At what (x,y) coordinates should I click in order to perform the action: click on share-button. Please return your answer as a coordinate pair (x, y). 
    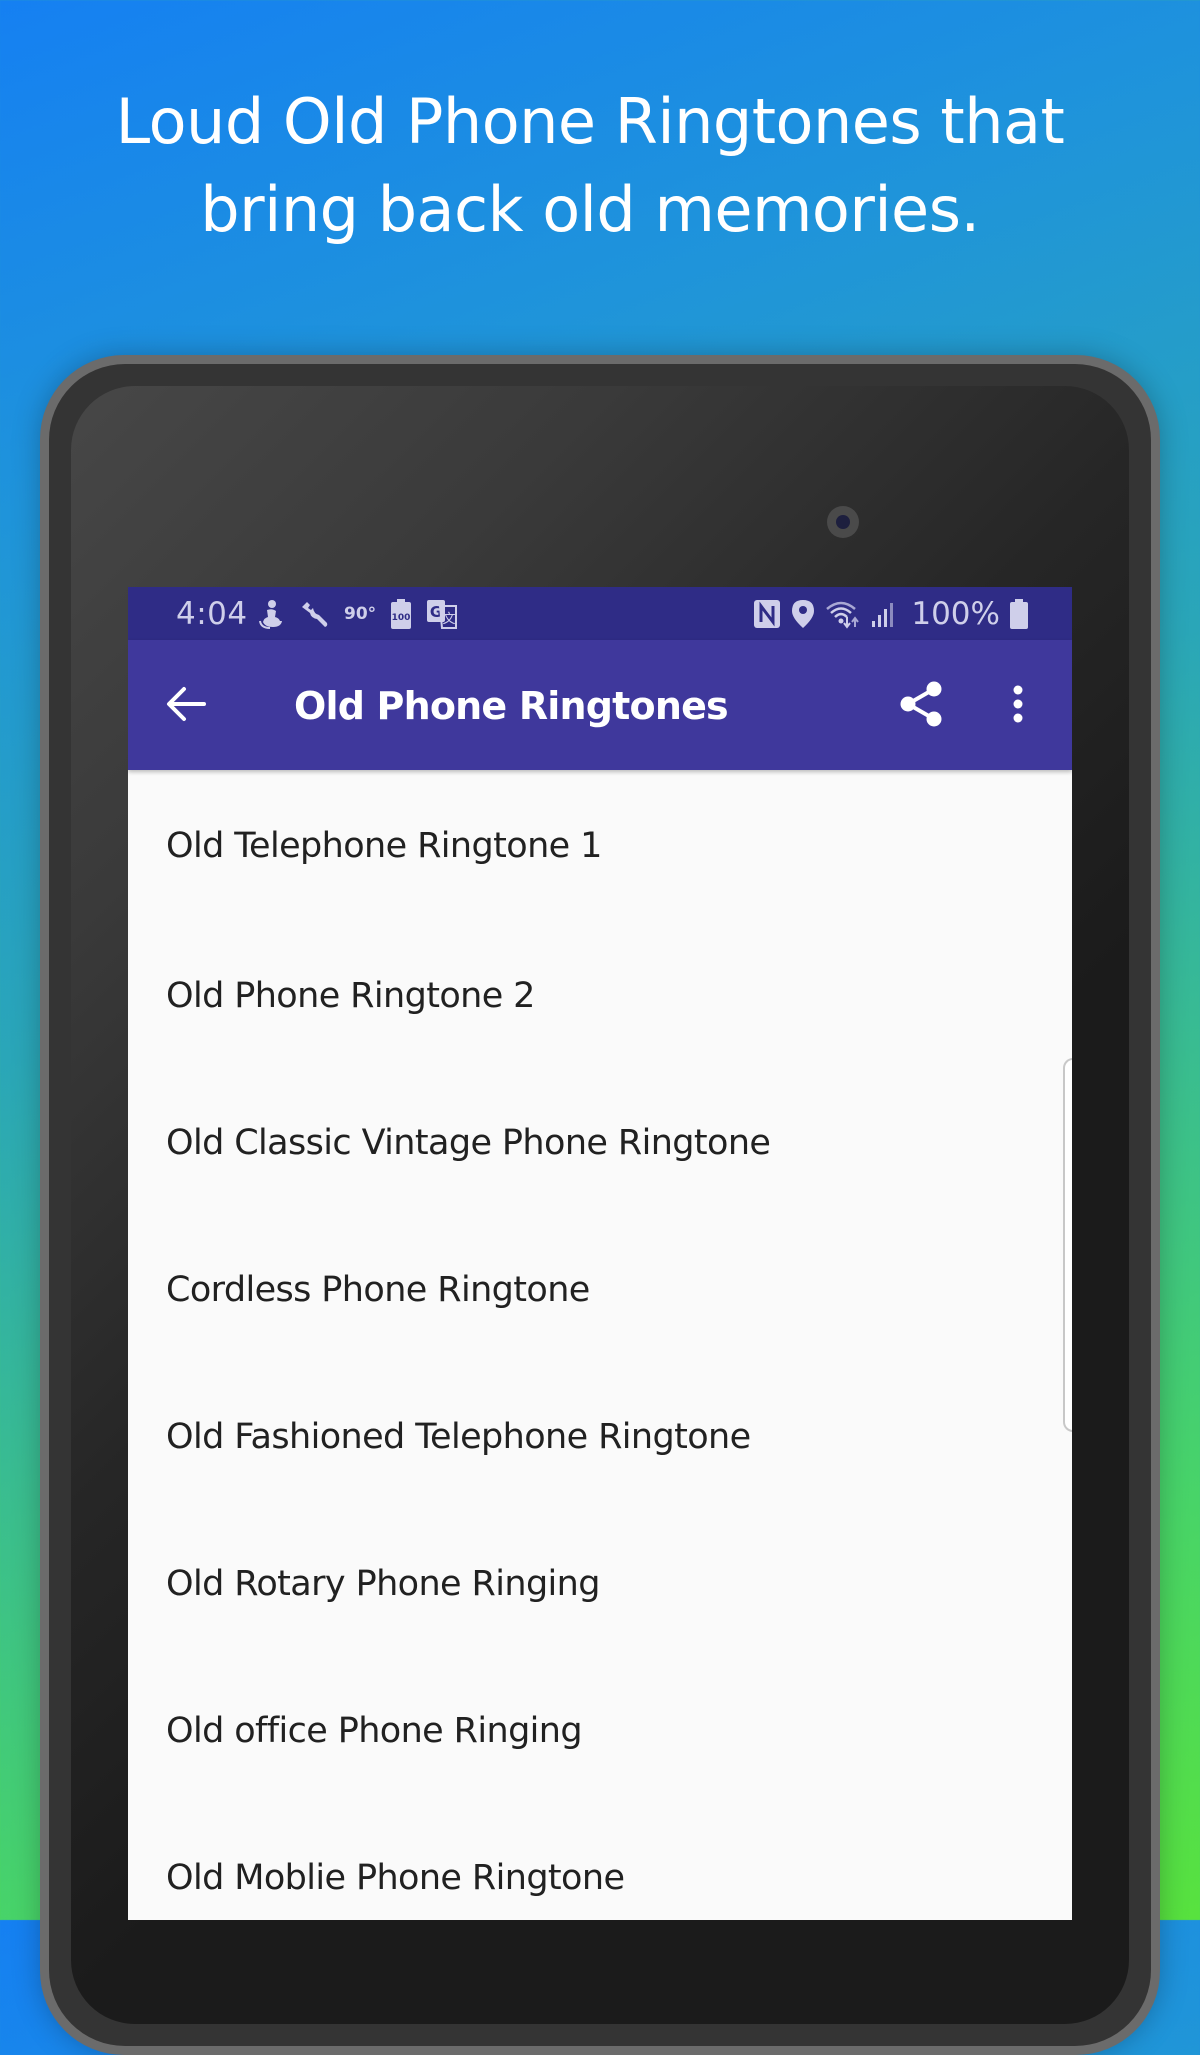
    Looking at the image, I should click on (922, 706).